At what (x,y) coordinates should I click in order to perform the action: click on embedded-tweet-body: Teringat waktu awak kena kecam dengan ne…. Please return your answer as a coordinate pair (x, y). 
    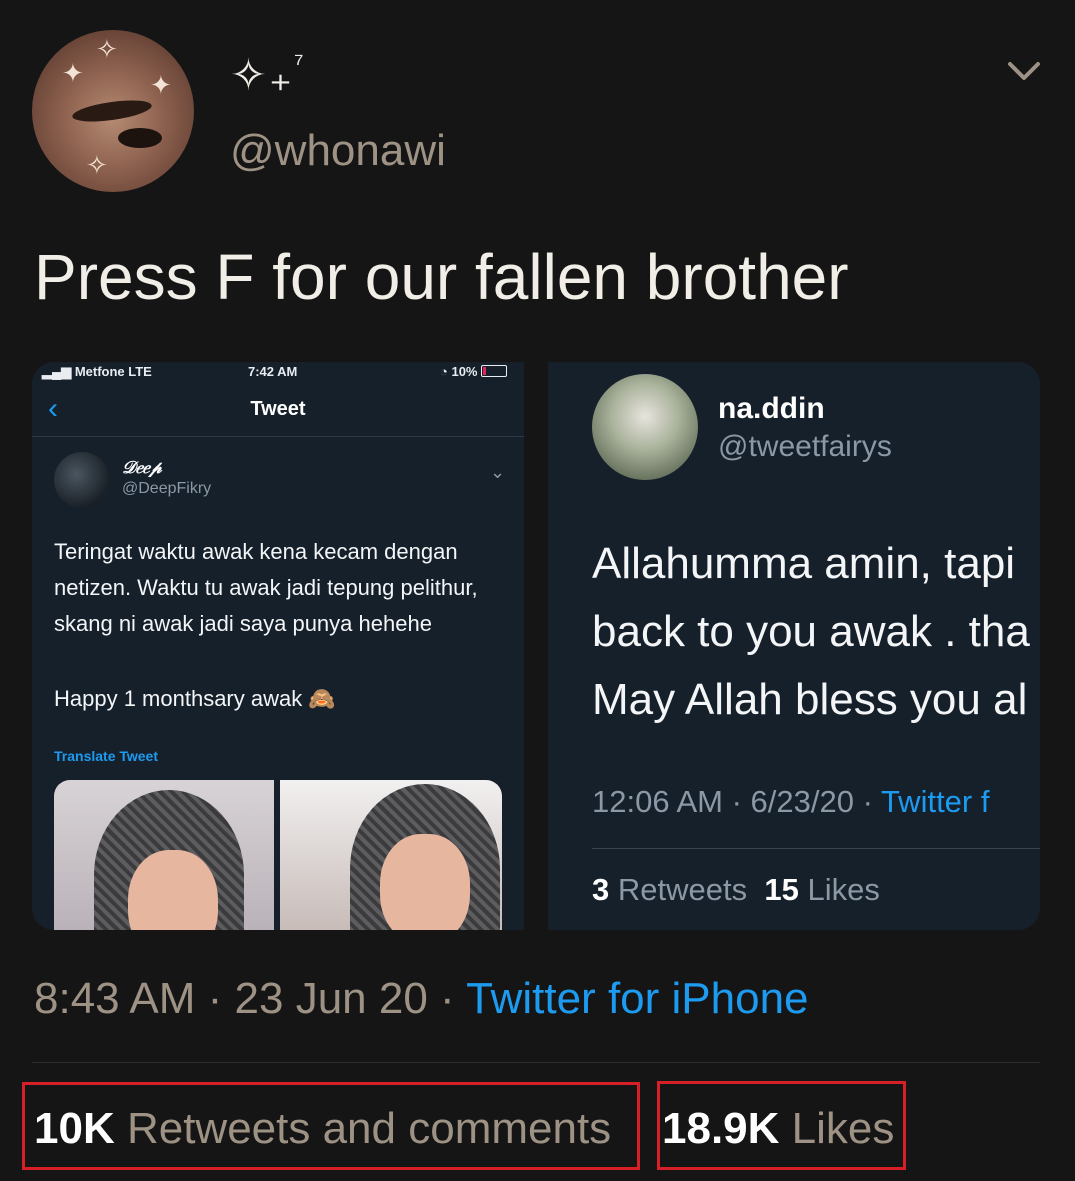
    Looking at the image, I should click on (266, 587).